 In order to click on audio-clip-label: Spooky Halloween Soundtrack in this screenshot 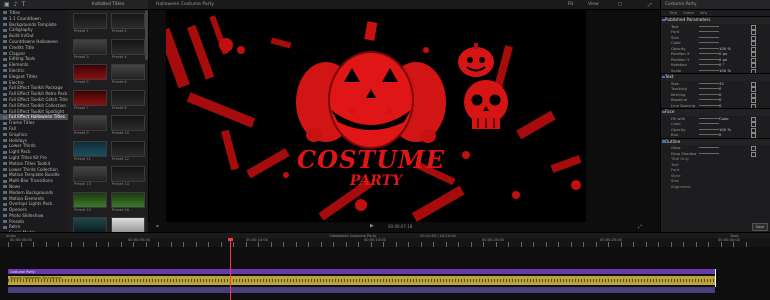, I will do `click(36, 278)`.